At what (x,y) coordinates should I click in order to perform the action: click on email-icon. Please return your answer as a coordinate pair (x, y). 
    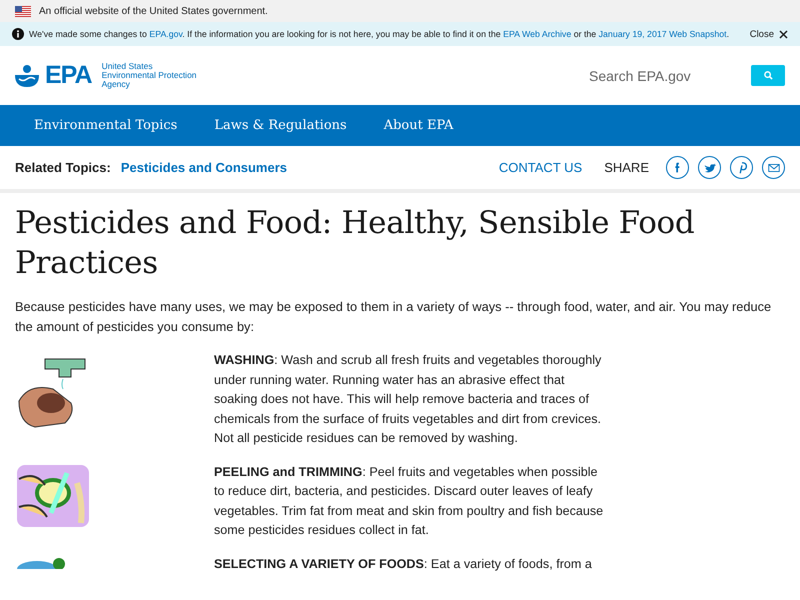
    Looking at the image, I should click on (773, 167).